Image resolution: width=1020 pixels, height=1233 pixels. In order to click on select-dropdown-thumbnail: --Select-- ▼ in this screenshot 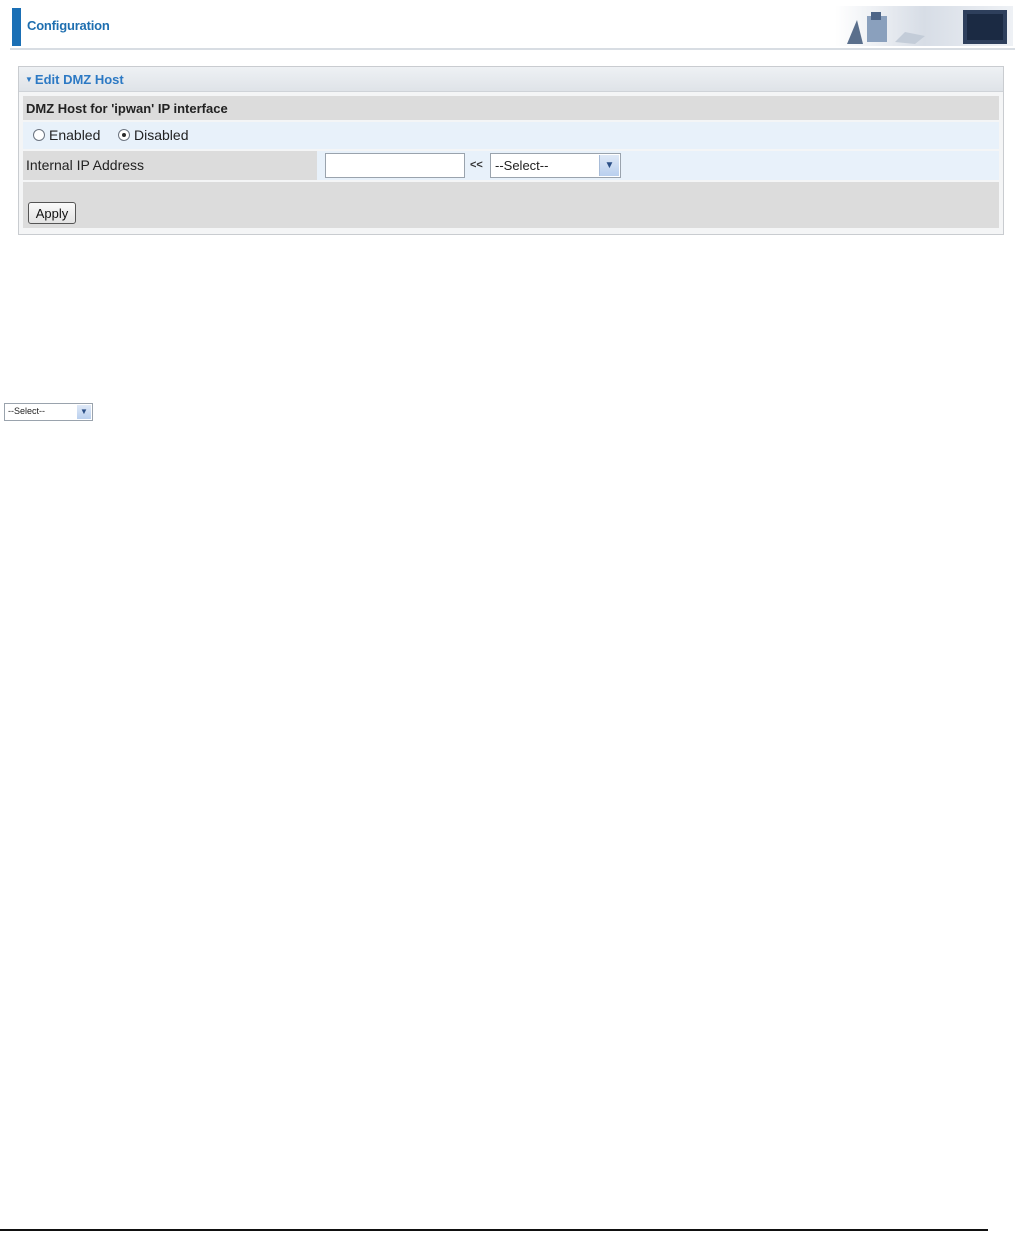, I will do `click(48, 412)`.